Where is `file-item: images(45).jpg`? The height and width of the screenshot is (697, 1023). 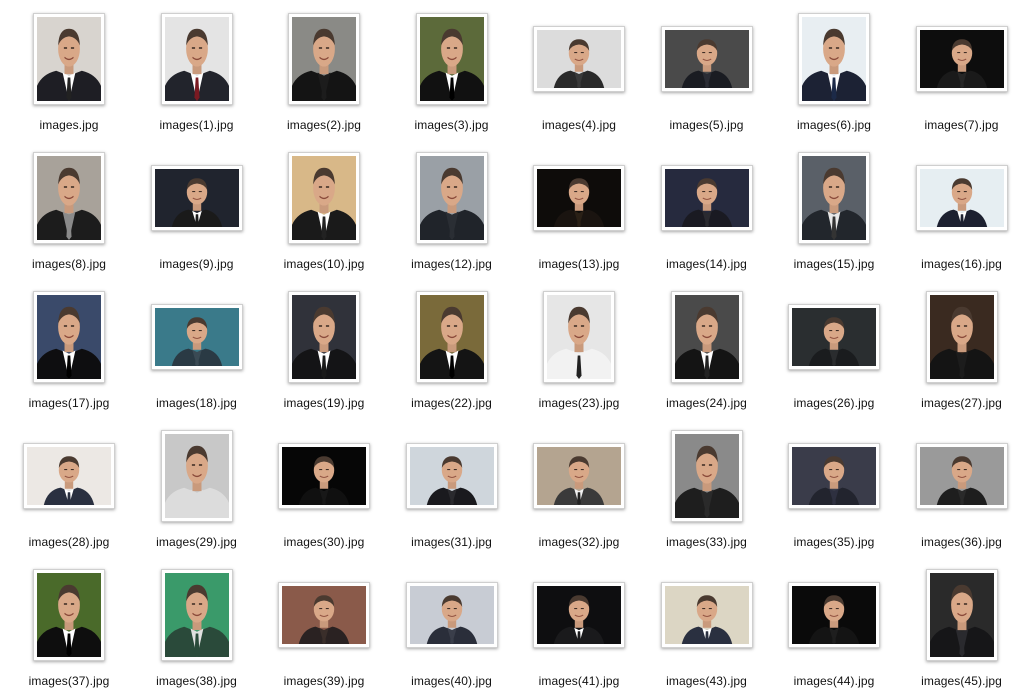
file-item: images(45).jpg is located at coordinates (960, 625).